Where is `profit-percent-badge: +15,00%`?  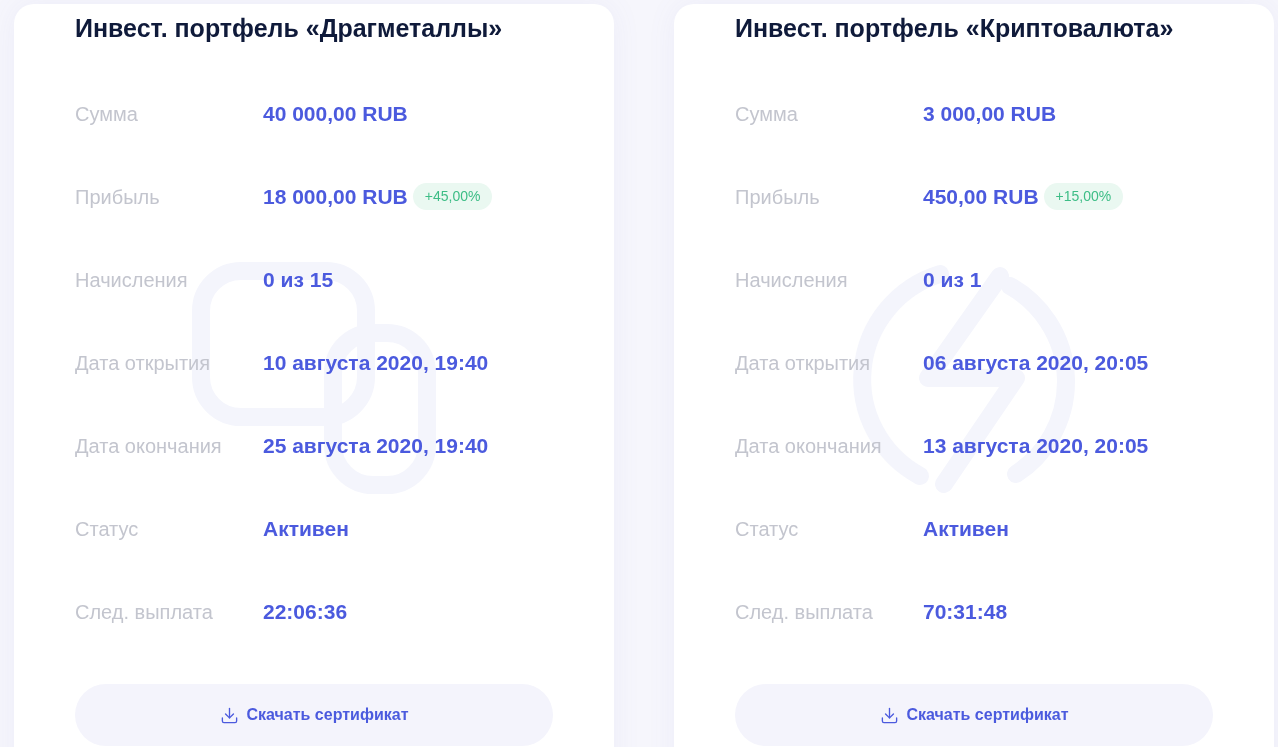
profit-percent-badge: +15,00% is located at coordinates (1083, 196).